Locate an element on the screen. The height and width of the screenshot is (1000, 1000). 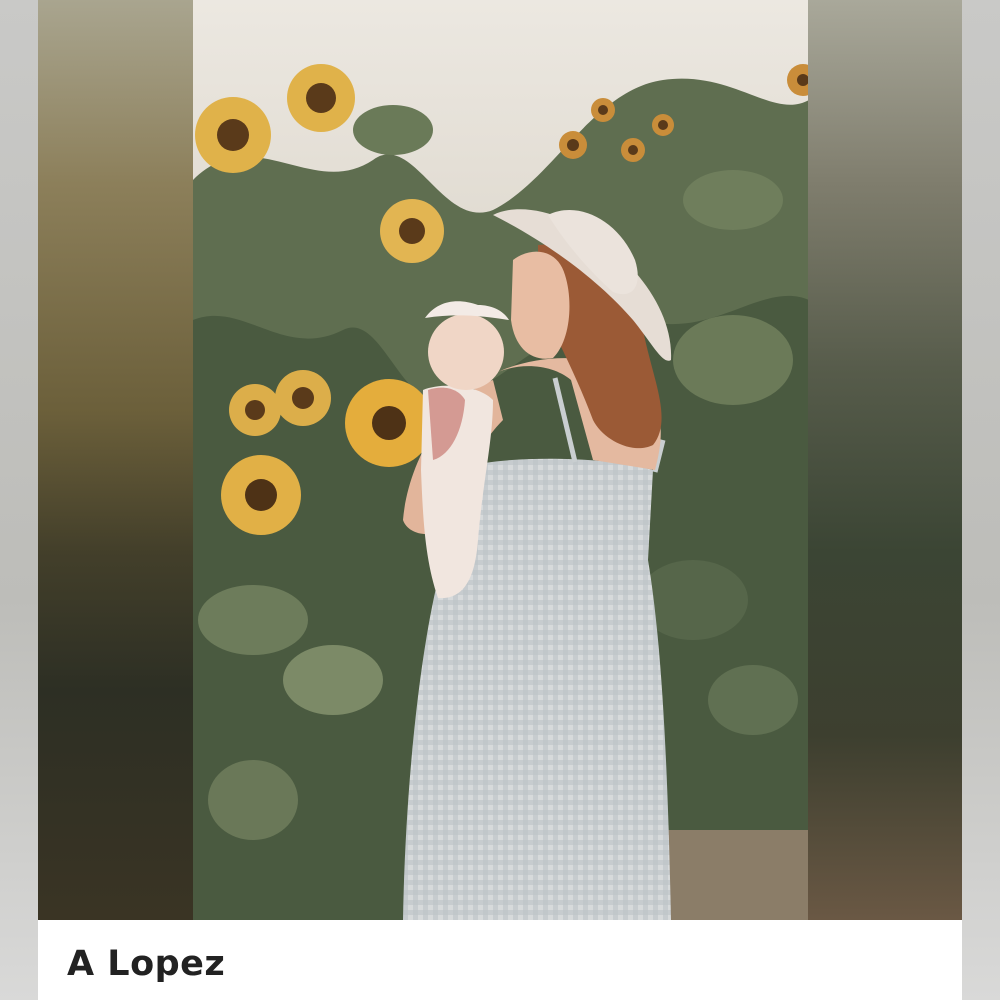
blurred-border-right is located at coordinates (885, 460).